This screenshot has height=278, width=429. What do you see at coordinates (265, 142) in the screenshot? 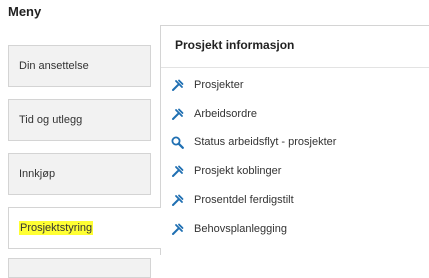
I see `link-label: Status arbeidsflyt - prosjekter` at bounding box center [265, 142].